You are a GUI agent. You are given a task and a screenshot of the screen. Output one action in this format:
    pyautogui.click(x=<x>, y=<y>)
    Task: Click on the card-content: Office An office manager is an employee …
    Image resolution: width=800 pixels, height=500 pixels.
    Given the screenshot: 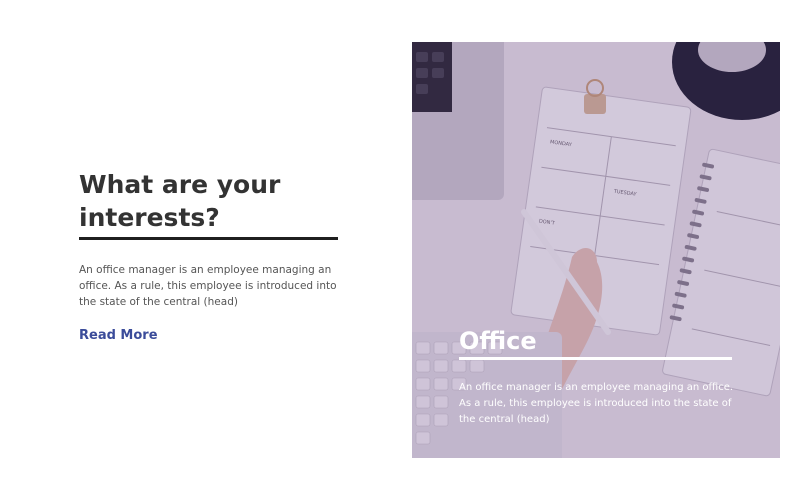 What is the action you would take?
    pyautogui.click(x=596, y=376)
    